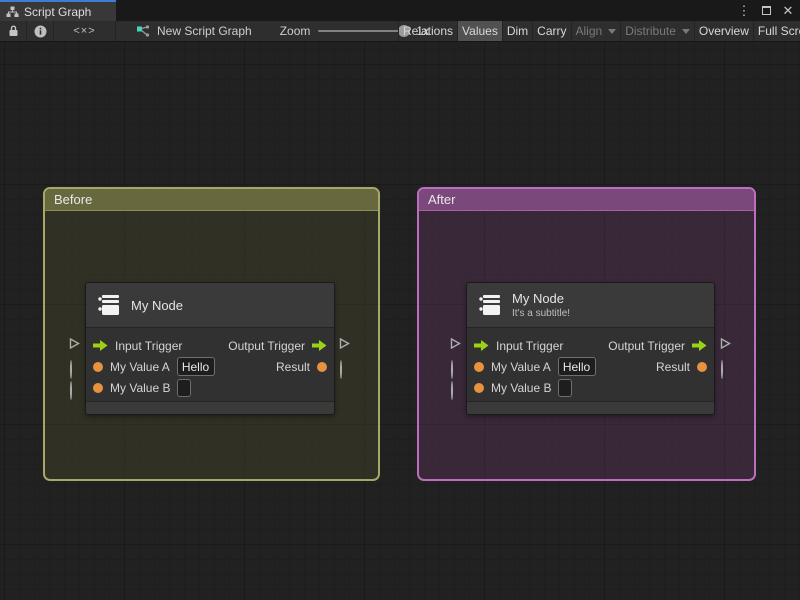 The image size is (800, 600). Describe the element at coordinates (518, 31) in the screenshot. I see `dim-button: Dim` at that location.